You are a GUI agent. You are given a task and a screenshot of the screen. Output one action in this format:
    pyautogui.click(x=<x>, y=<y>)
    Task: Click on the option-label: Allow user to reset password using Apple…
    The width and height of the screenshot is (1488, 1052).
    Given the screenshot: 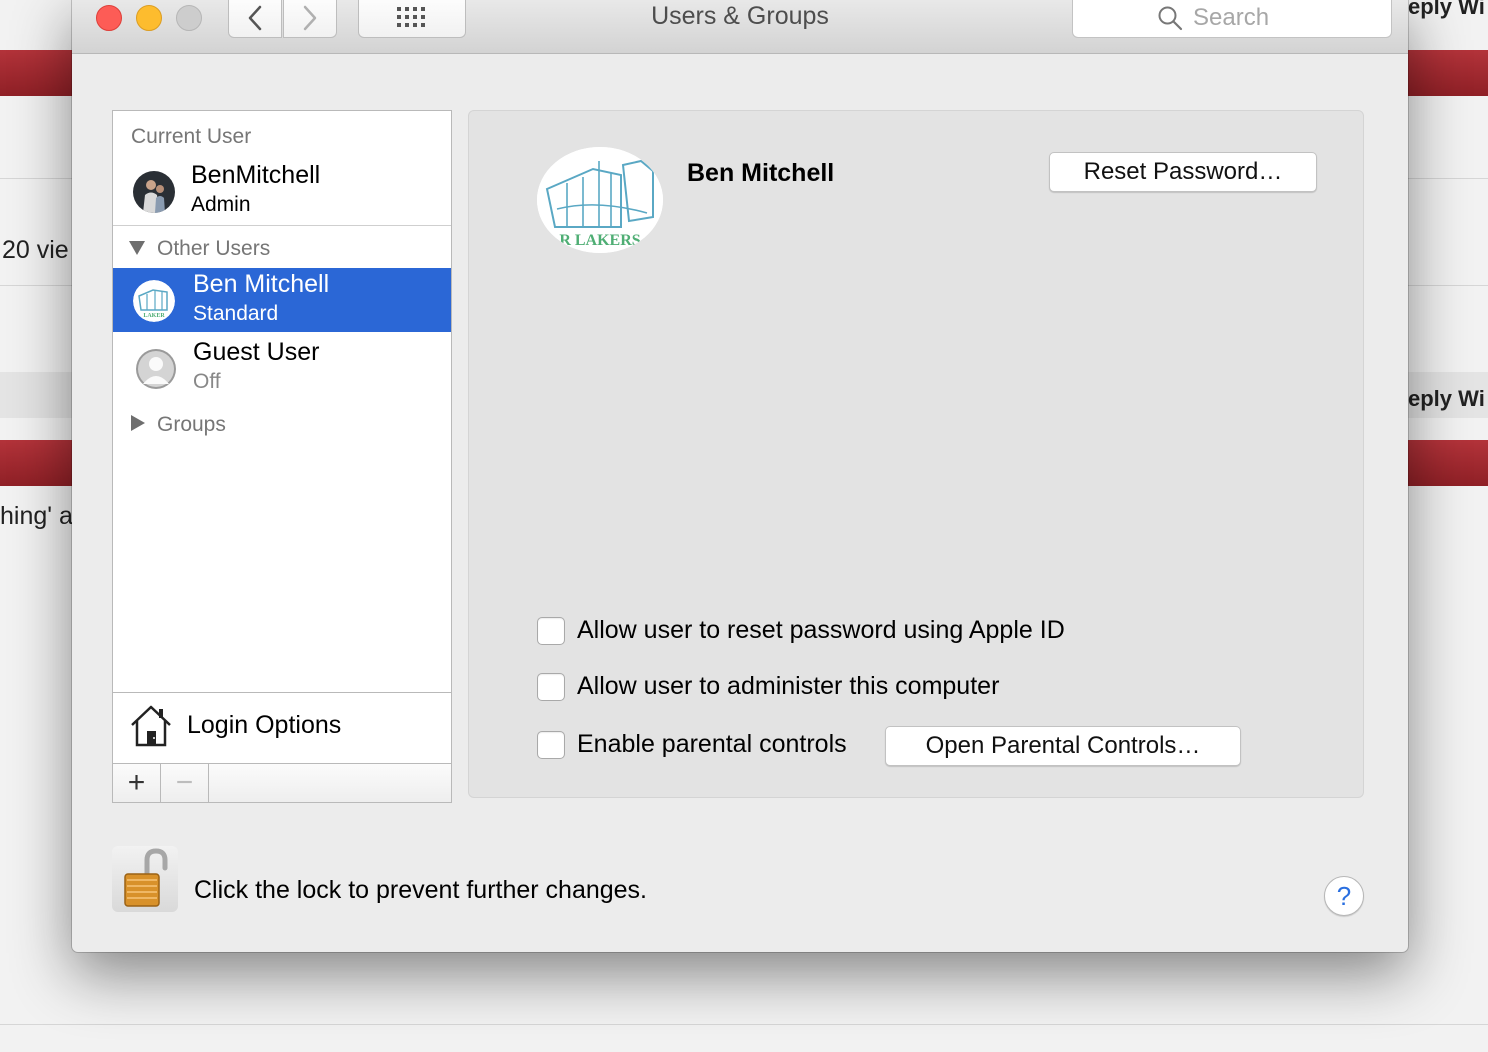 What is the action you would take?
    pyautogui.click(x=821, y=630)
    